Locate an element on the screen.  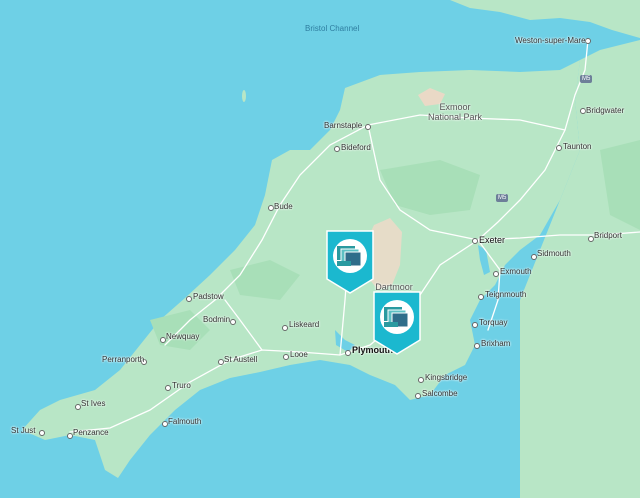
place-label-truro: Truro is located at coordinates (181, 386).